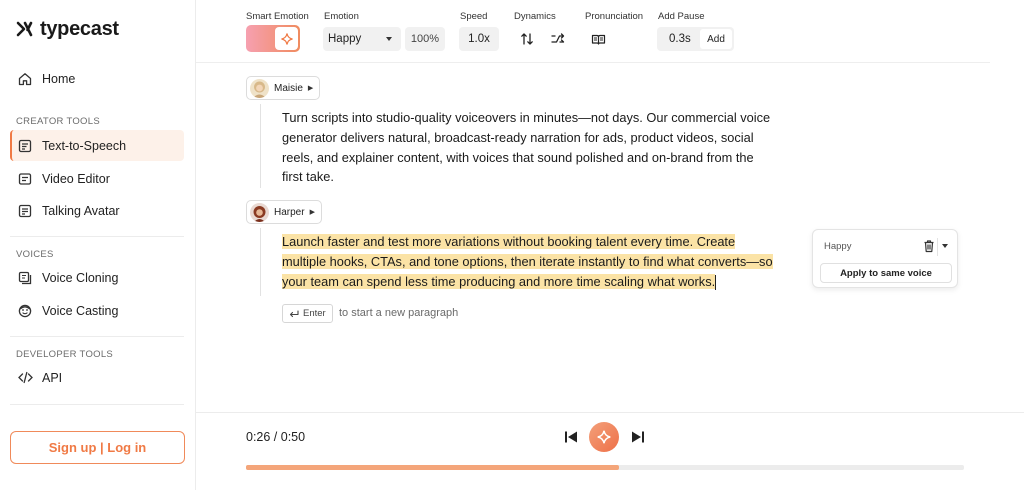 The image size is (1024, 490). Describe the element at coordinates (527, 39) in the screenshot. I see `dynamics-up-down-icon` at that location.